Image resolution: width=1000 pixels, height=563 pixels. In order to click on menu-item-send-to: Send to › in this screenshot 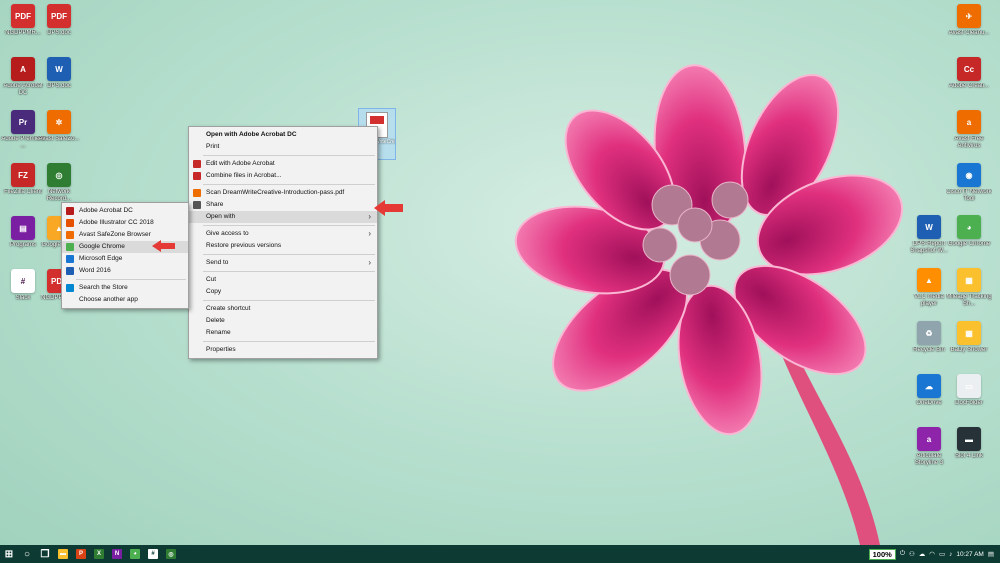, I will do `click(283, 263)`.